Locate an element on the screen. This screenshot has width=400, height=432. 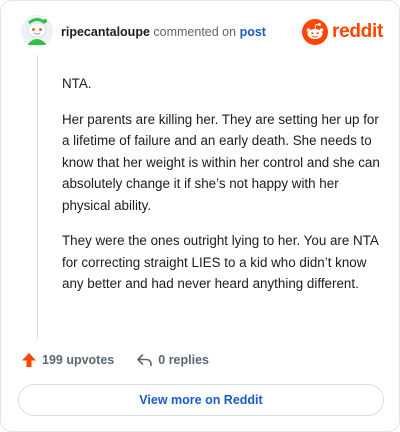
comment-paragraph: NTA. is located at coordinates (77, 83).